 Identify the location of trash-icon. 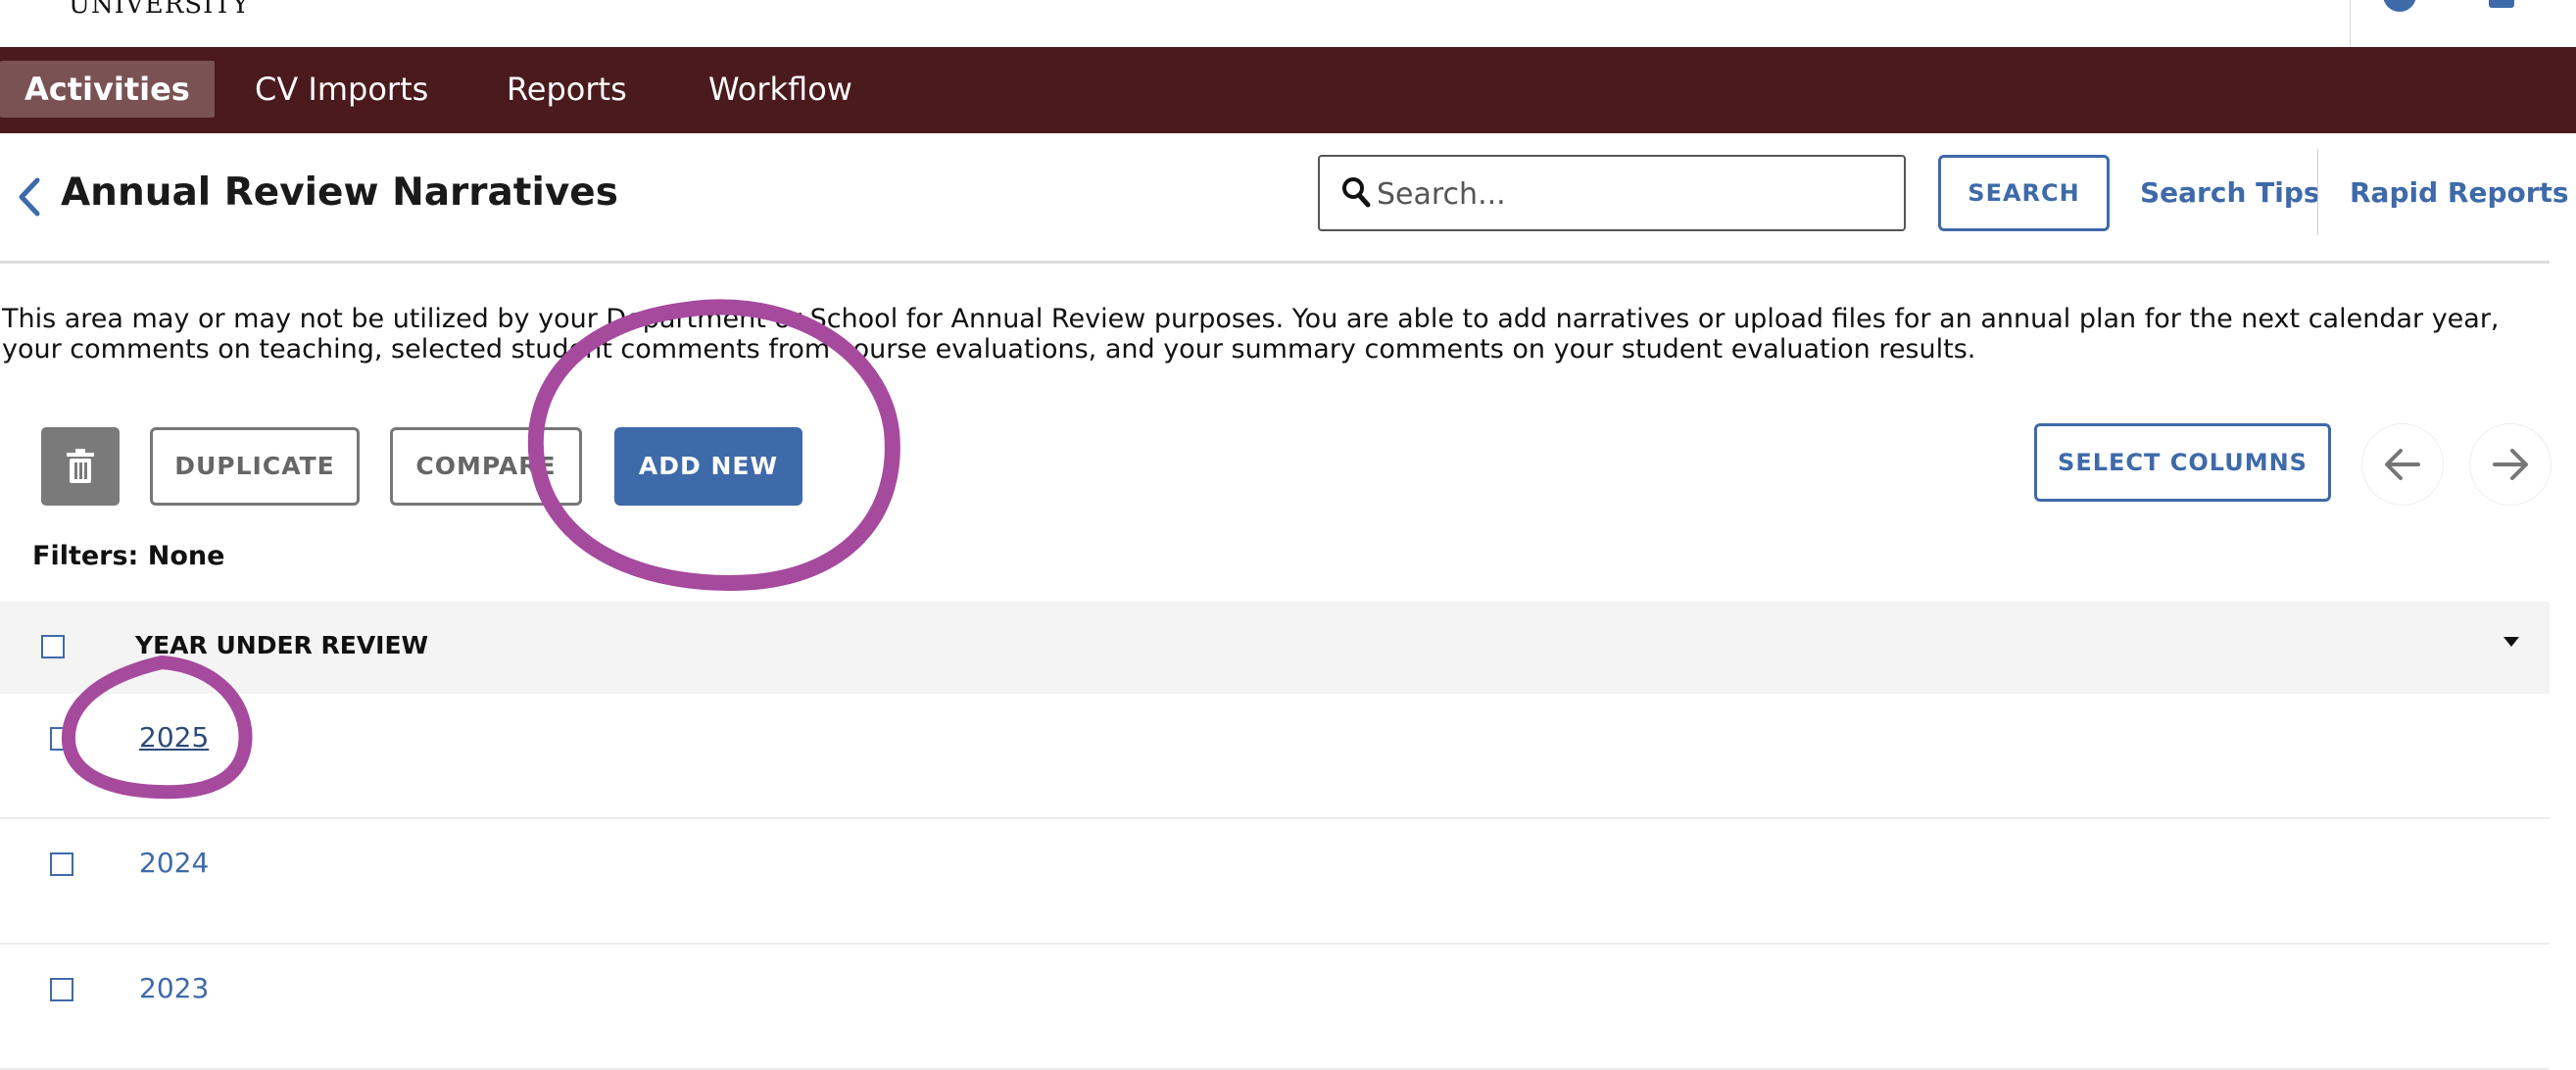
(80, 466).